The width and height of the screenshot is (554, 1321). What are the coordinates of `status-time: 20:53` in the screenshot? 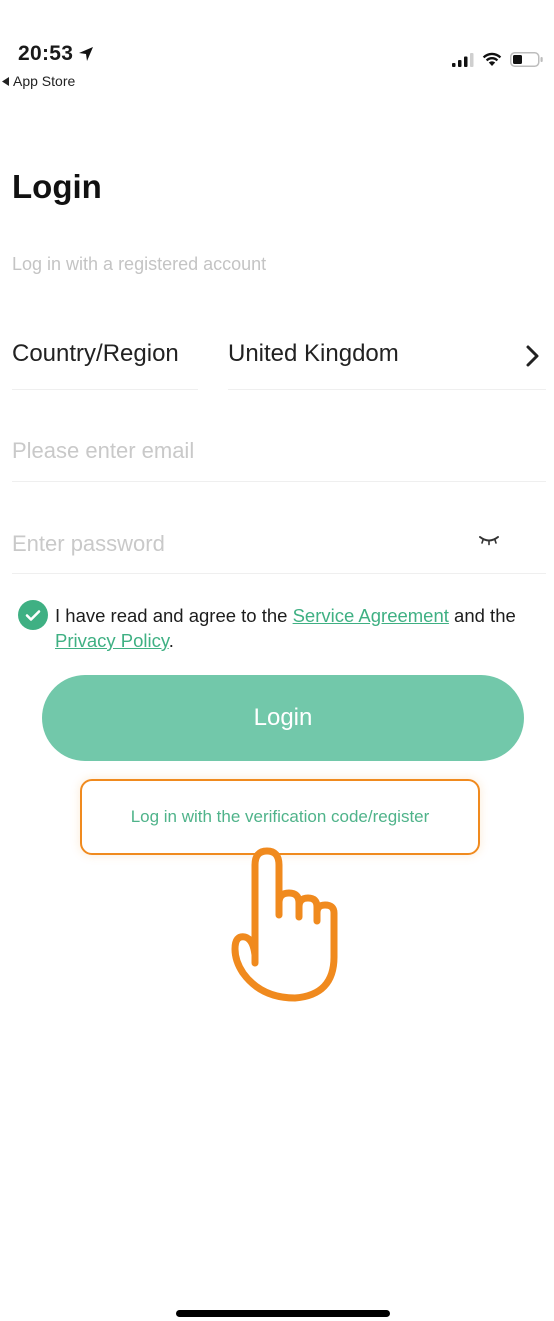 It's located at (56, 54).